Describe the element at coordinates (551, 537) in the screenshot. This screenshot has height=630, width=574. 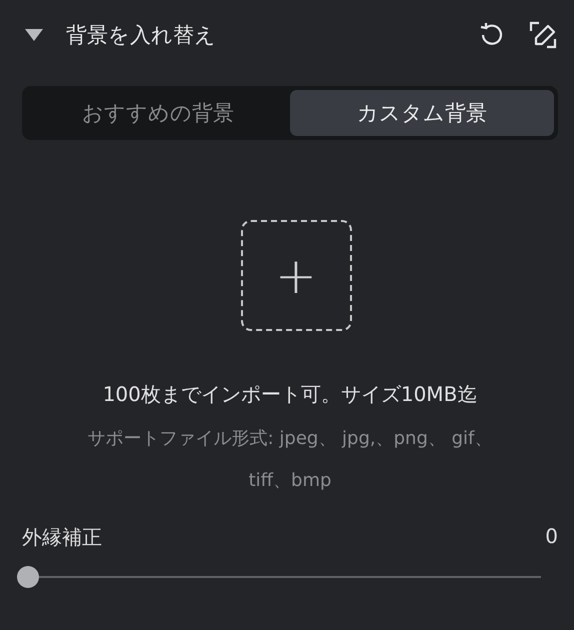
I see `slider-value: 0` at that location.